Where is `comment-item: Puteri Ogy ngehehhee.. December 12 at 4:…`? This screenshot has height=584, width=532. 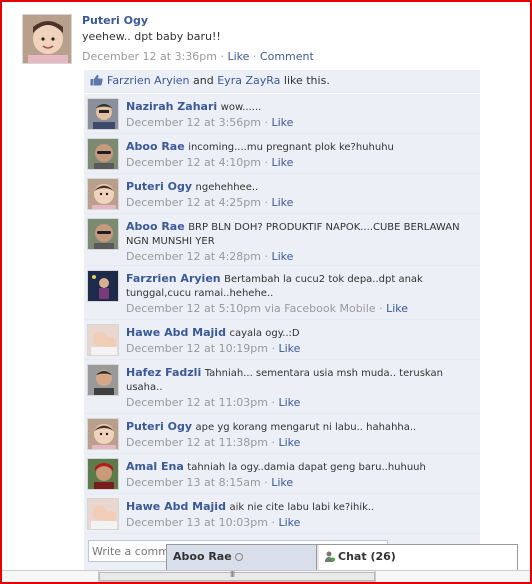
comment-item: Puteri Ogy ngehehhee.. December 12 at 4:… is located at coordinates (282, 194).